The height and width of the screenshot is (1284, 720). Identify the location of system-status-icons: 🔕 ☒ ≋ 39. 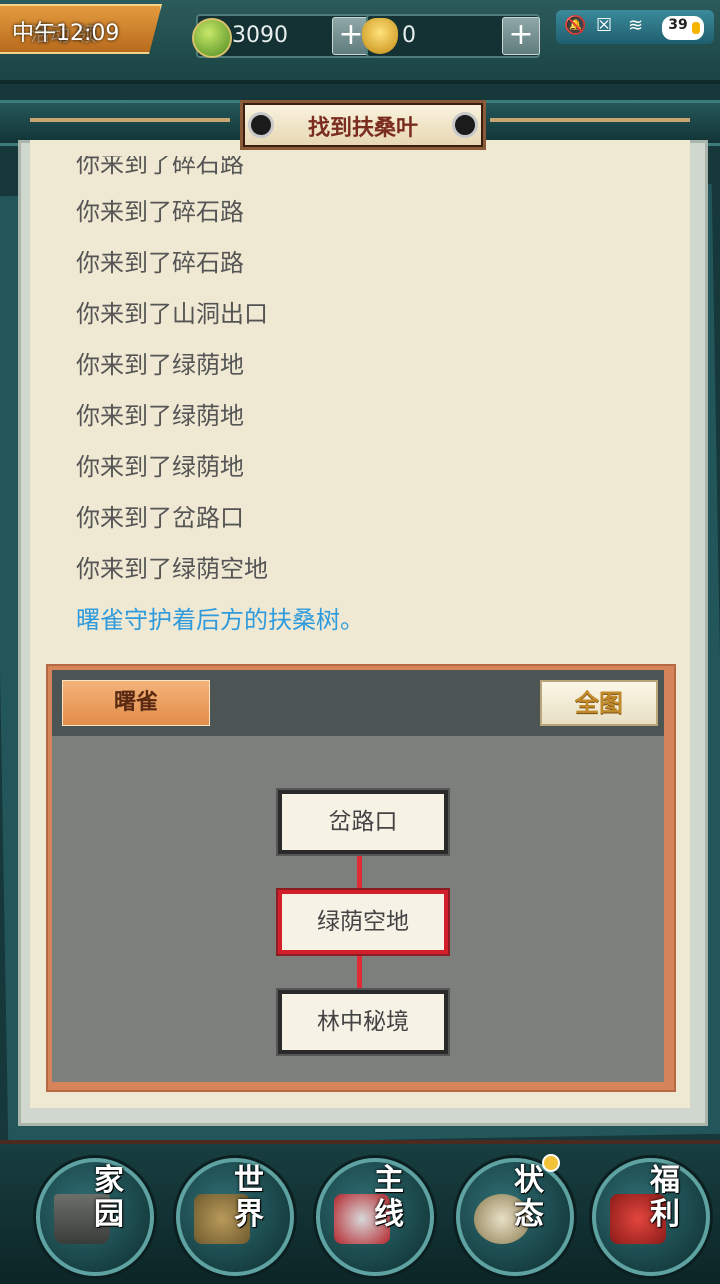
(635, 27).